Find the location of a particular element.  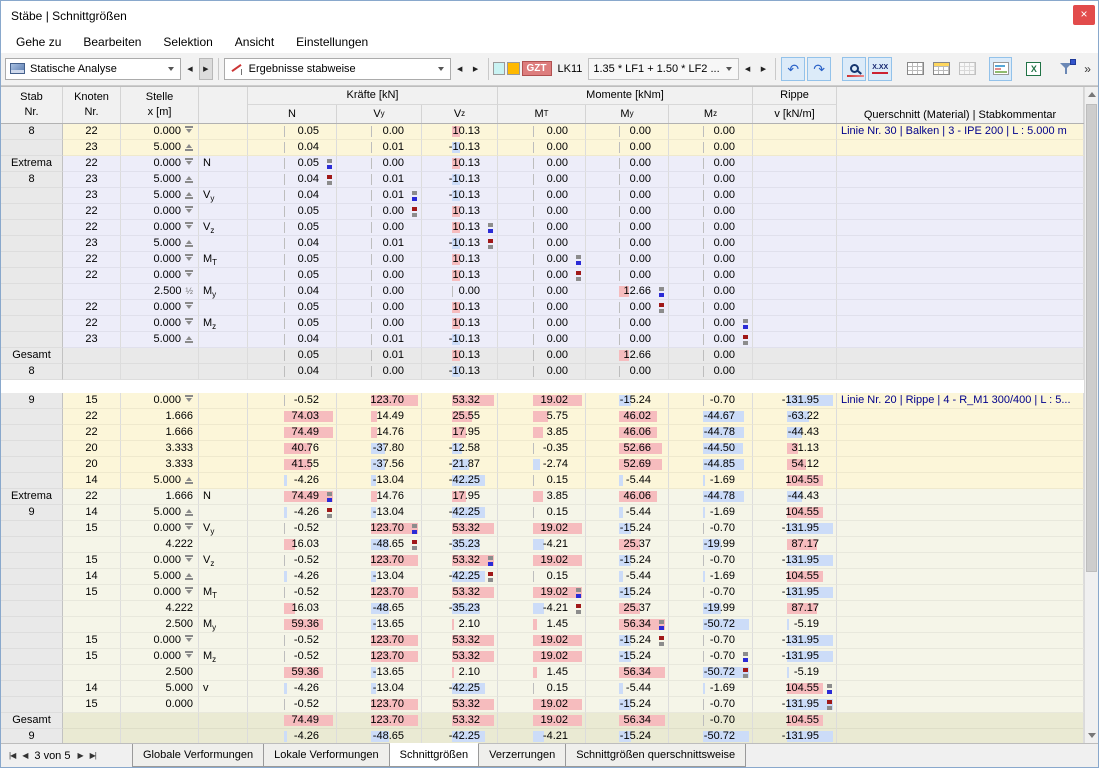

scroll-down-button is located at coordinates (1091, 735).